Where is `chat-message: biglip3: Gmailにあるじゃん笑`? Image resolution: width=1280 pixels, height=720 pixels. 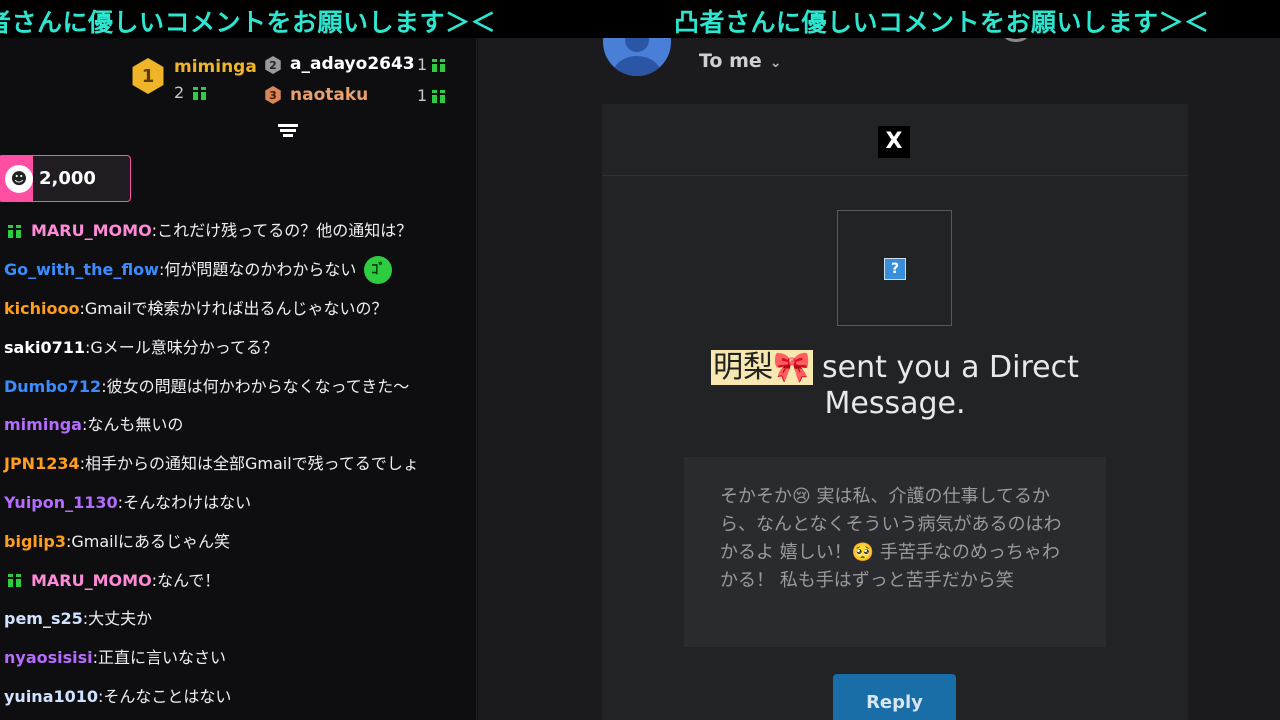
chat-message: biglip3: Gmailにあるじゃん笑 is located at coordinates (239, 541).